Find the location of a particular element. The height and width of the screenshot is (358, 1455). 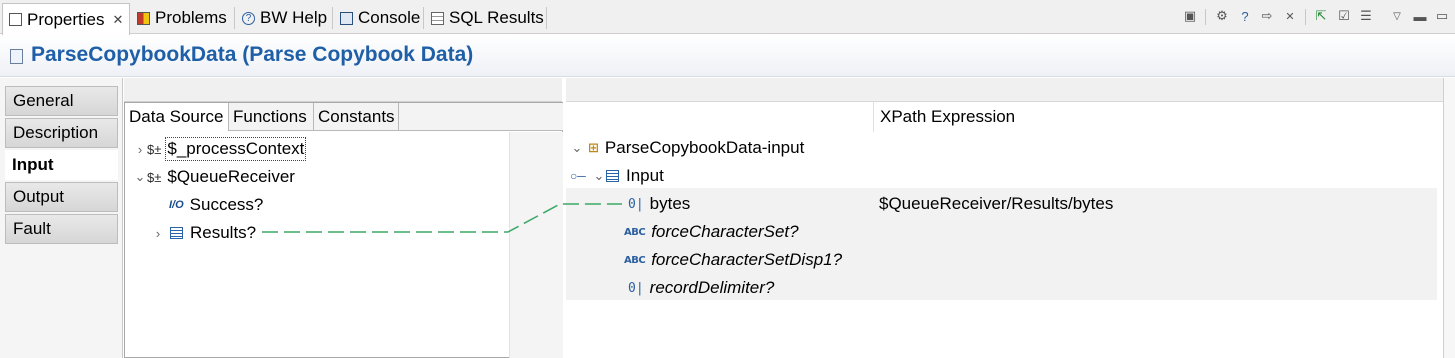

tab-properties: Properties ✕ is located at coordinates (66, 19).